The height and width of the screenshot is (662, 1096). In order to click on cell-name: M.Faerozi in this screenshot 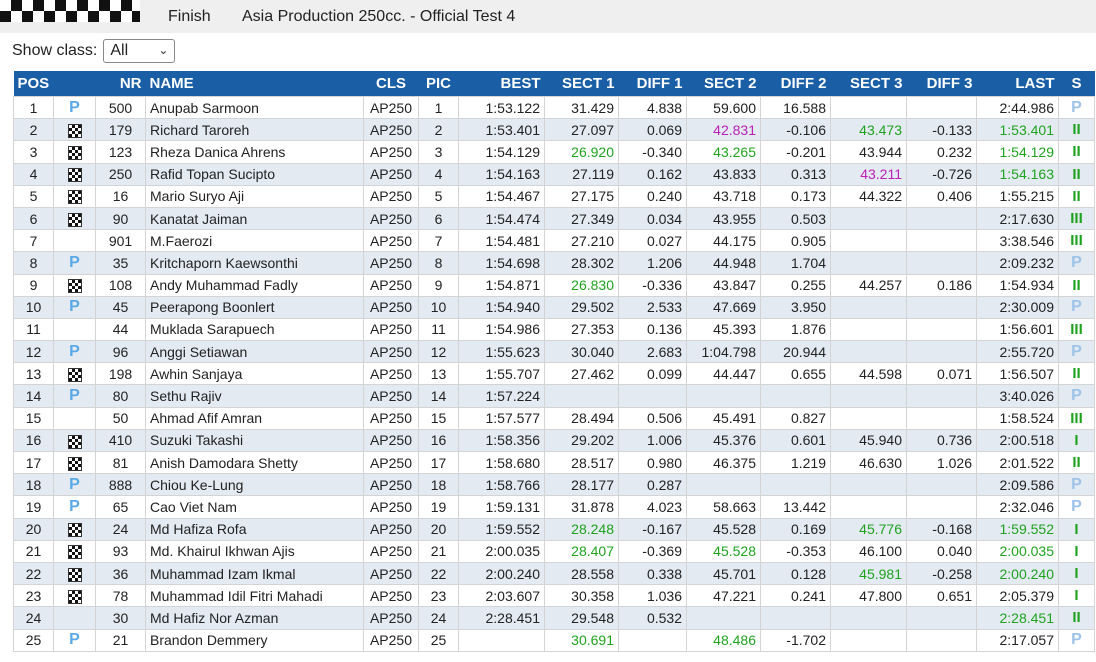, I will do `click(254, 241)`.